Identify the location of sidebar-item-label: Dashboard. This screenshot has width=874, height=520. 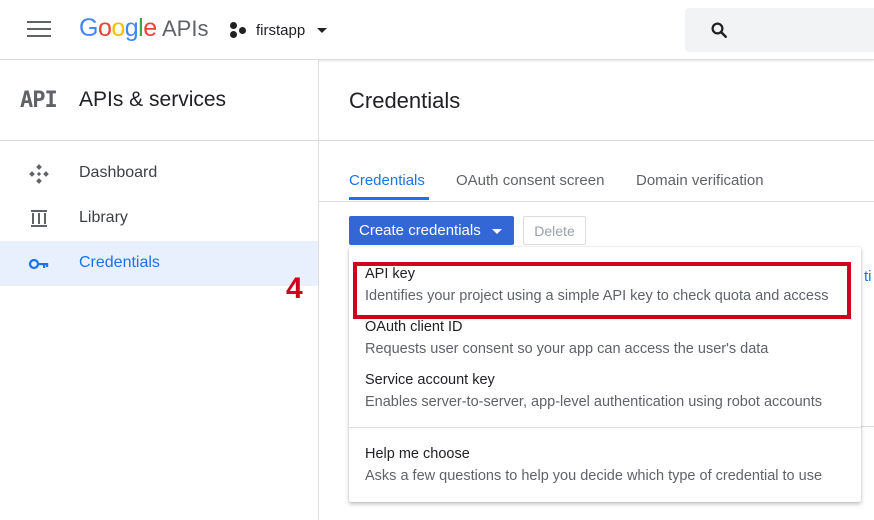
(118, 172).